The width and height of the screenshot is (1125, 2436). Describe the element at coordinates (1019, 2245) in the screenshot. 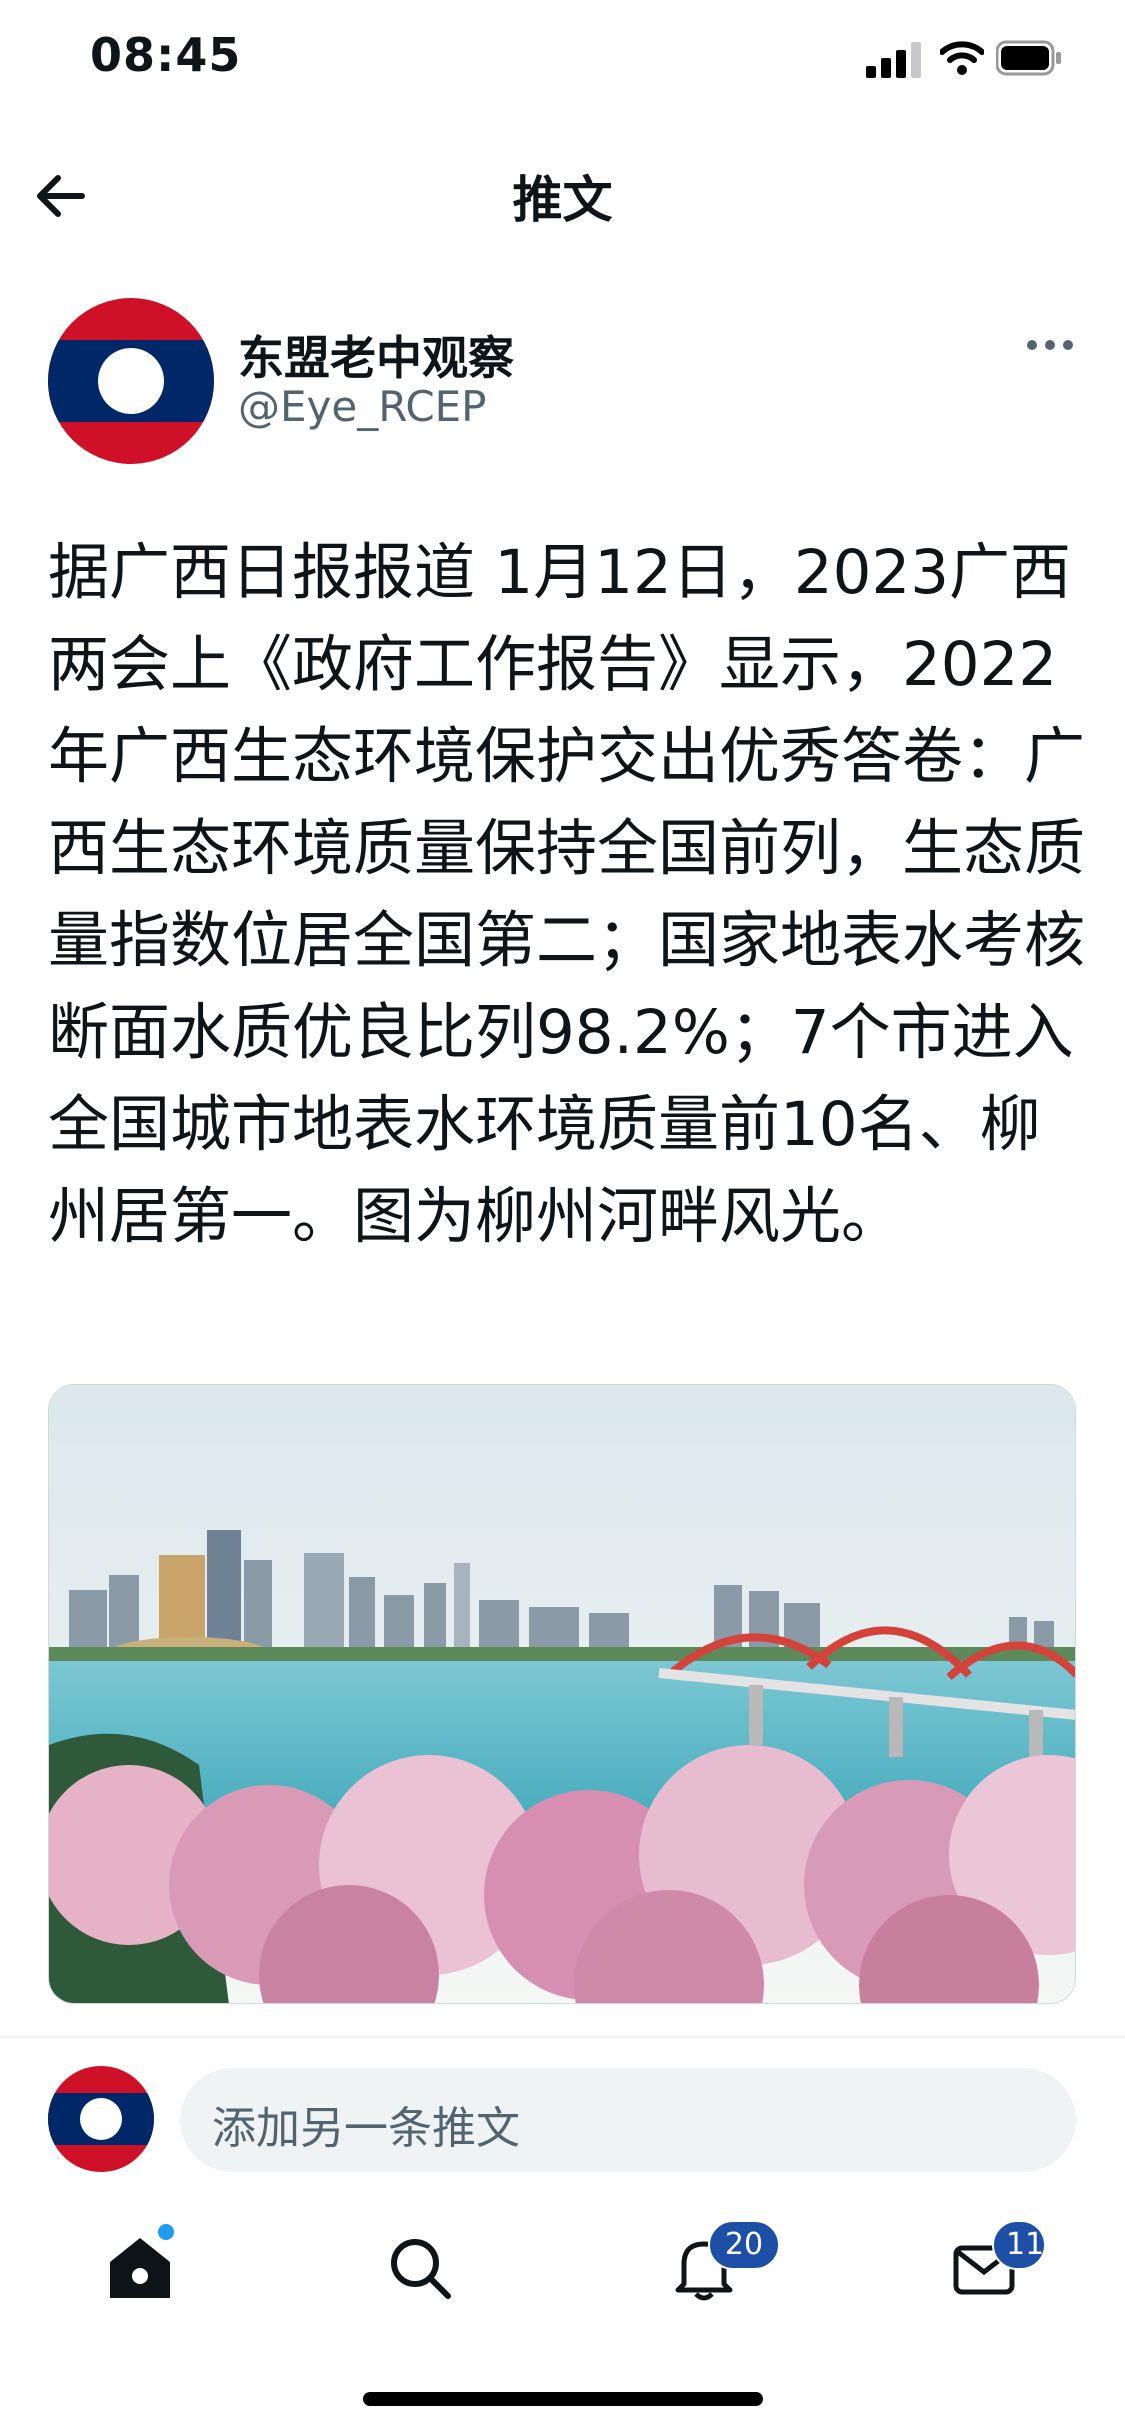

I see `messages-badge: 11` at that location.